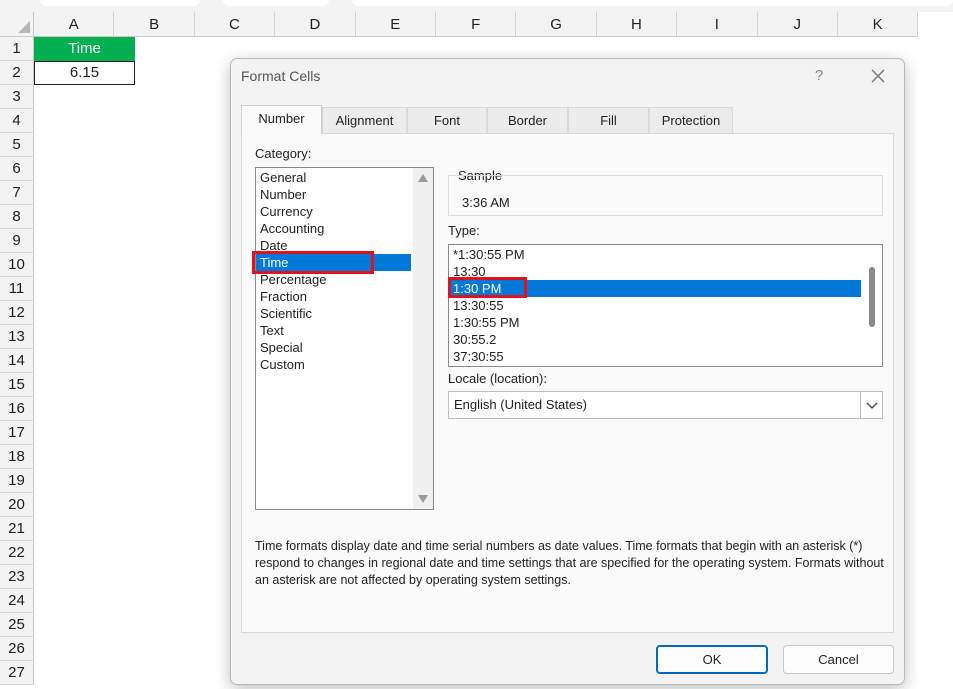 This screenshot has height=689, width=953. What do you see at coordinates (17, 24) in the screenshot?
I see `select-all-button` at bounding box center [17, 24].